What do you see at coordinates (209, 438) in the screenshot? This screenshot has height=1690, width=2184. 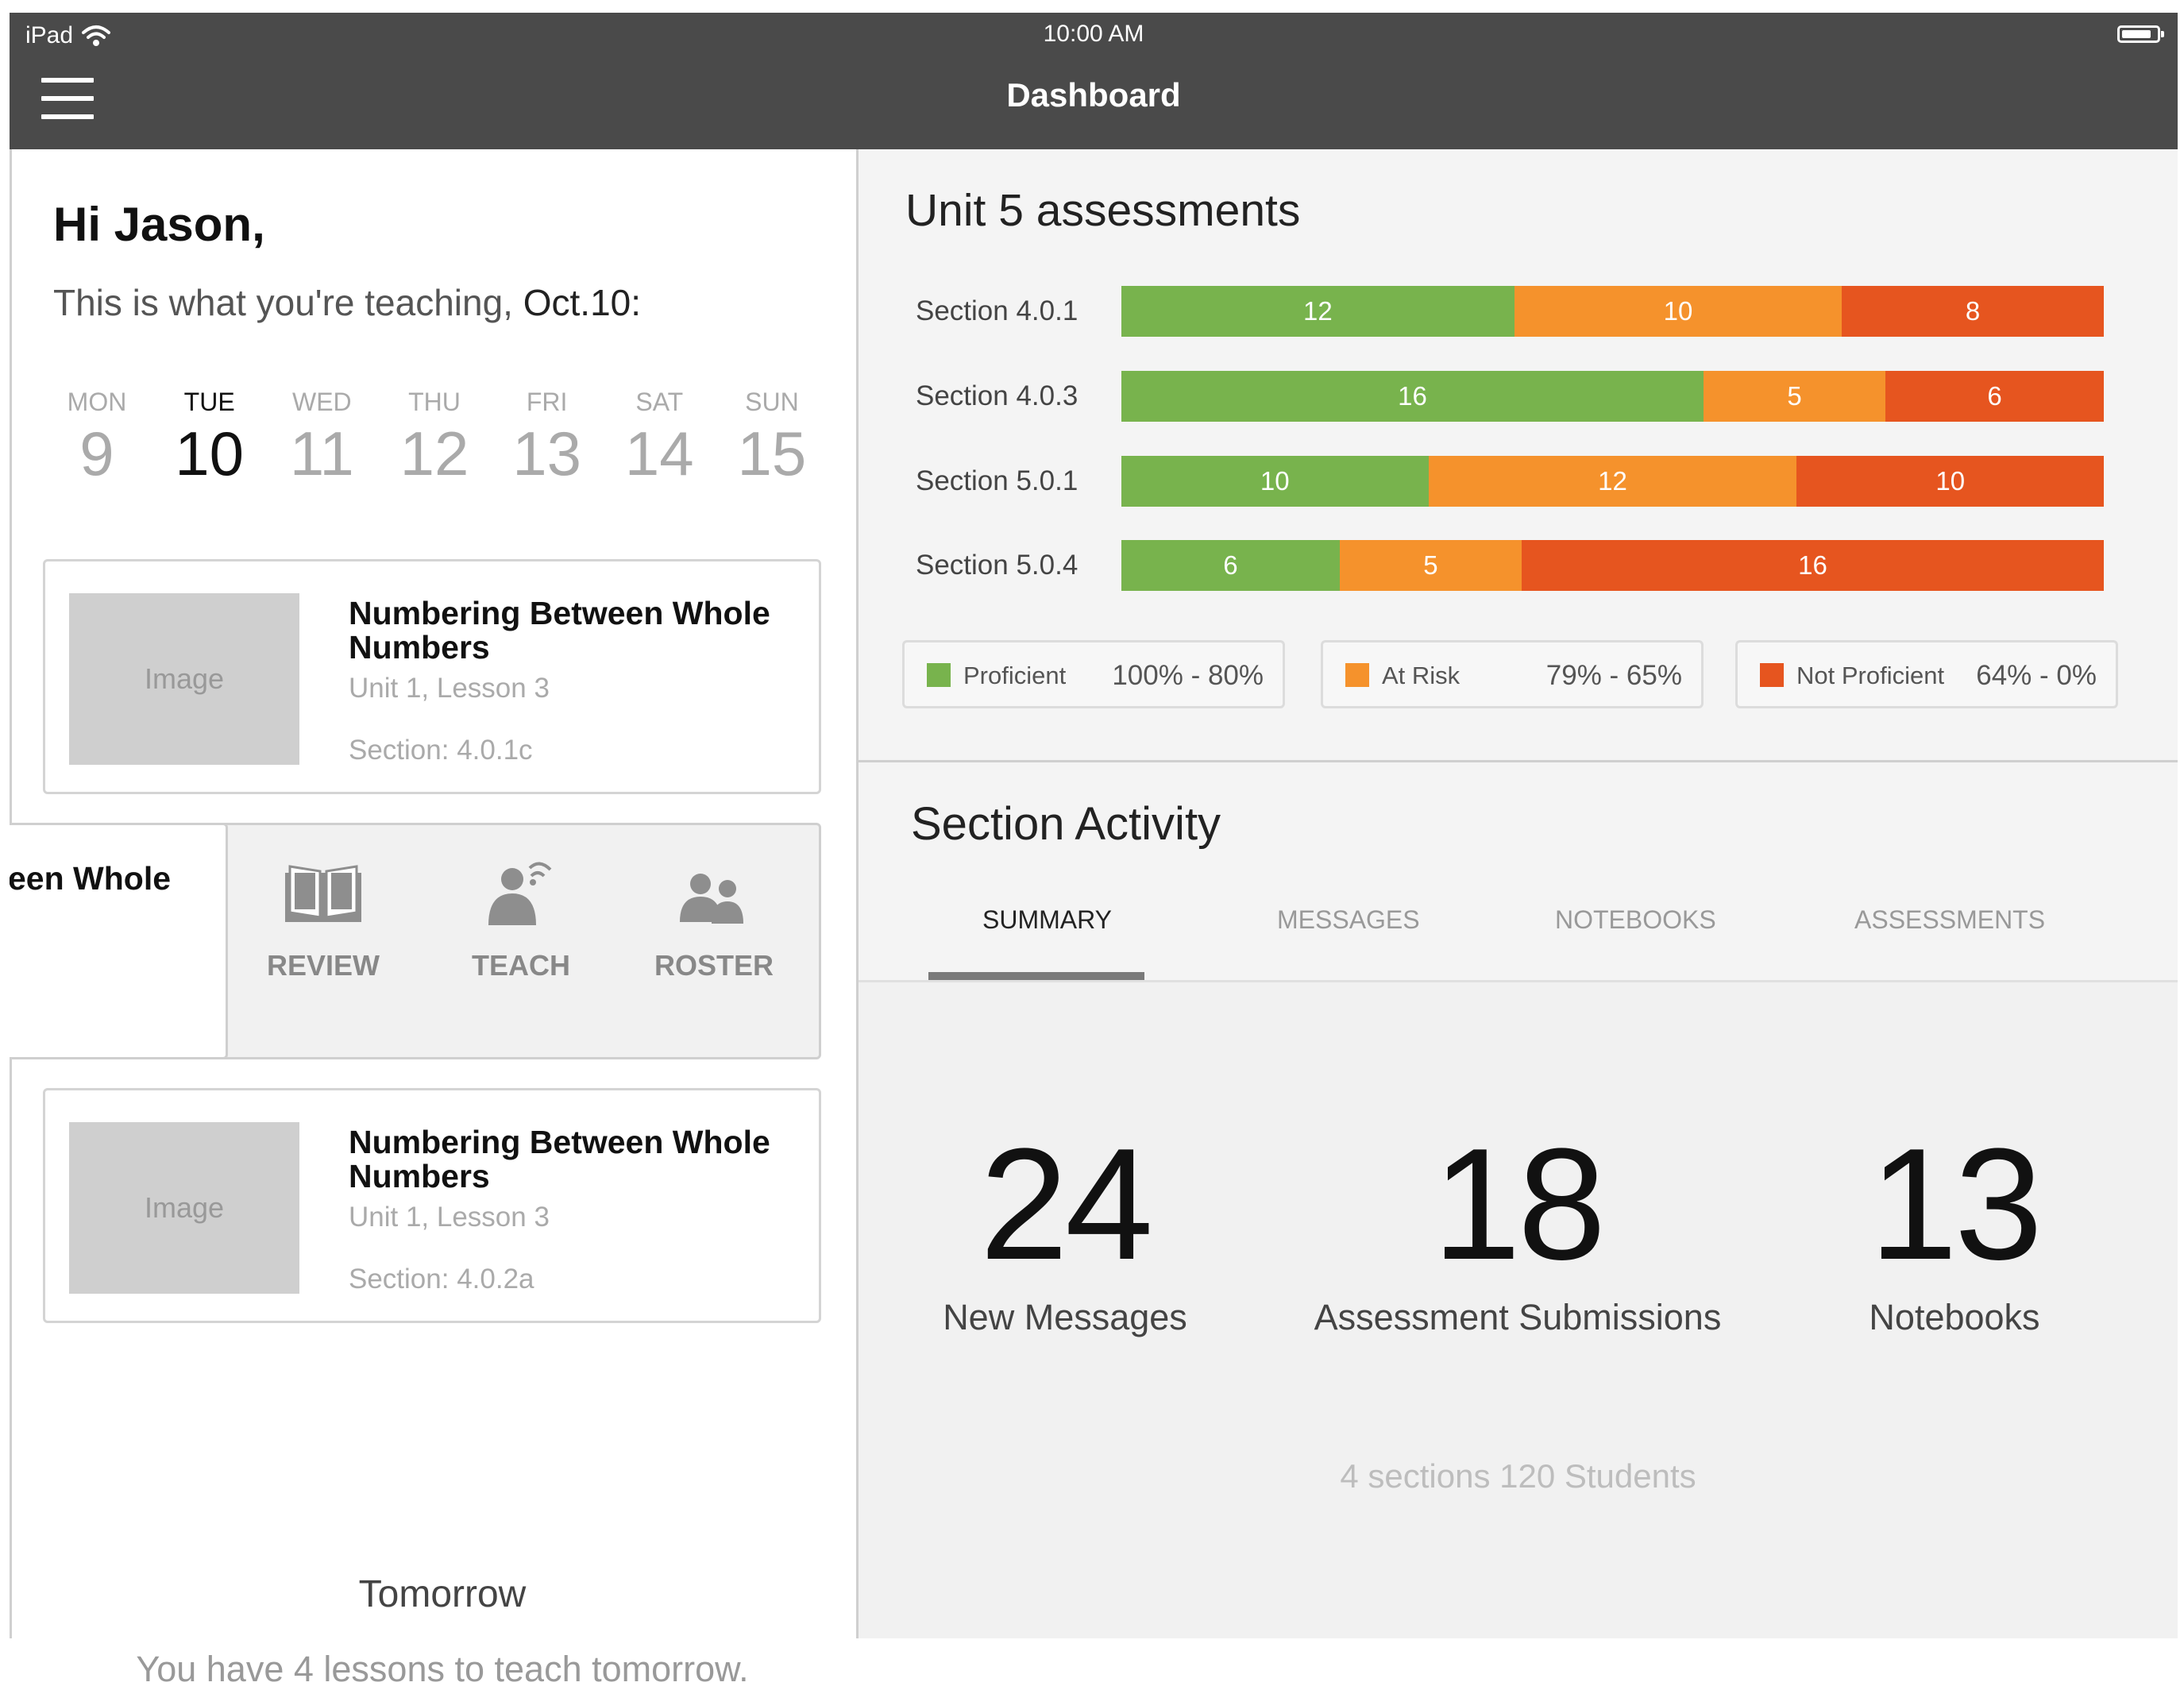 I see `day-tue: TUE 10` at bounding box center [209, 438].